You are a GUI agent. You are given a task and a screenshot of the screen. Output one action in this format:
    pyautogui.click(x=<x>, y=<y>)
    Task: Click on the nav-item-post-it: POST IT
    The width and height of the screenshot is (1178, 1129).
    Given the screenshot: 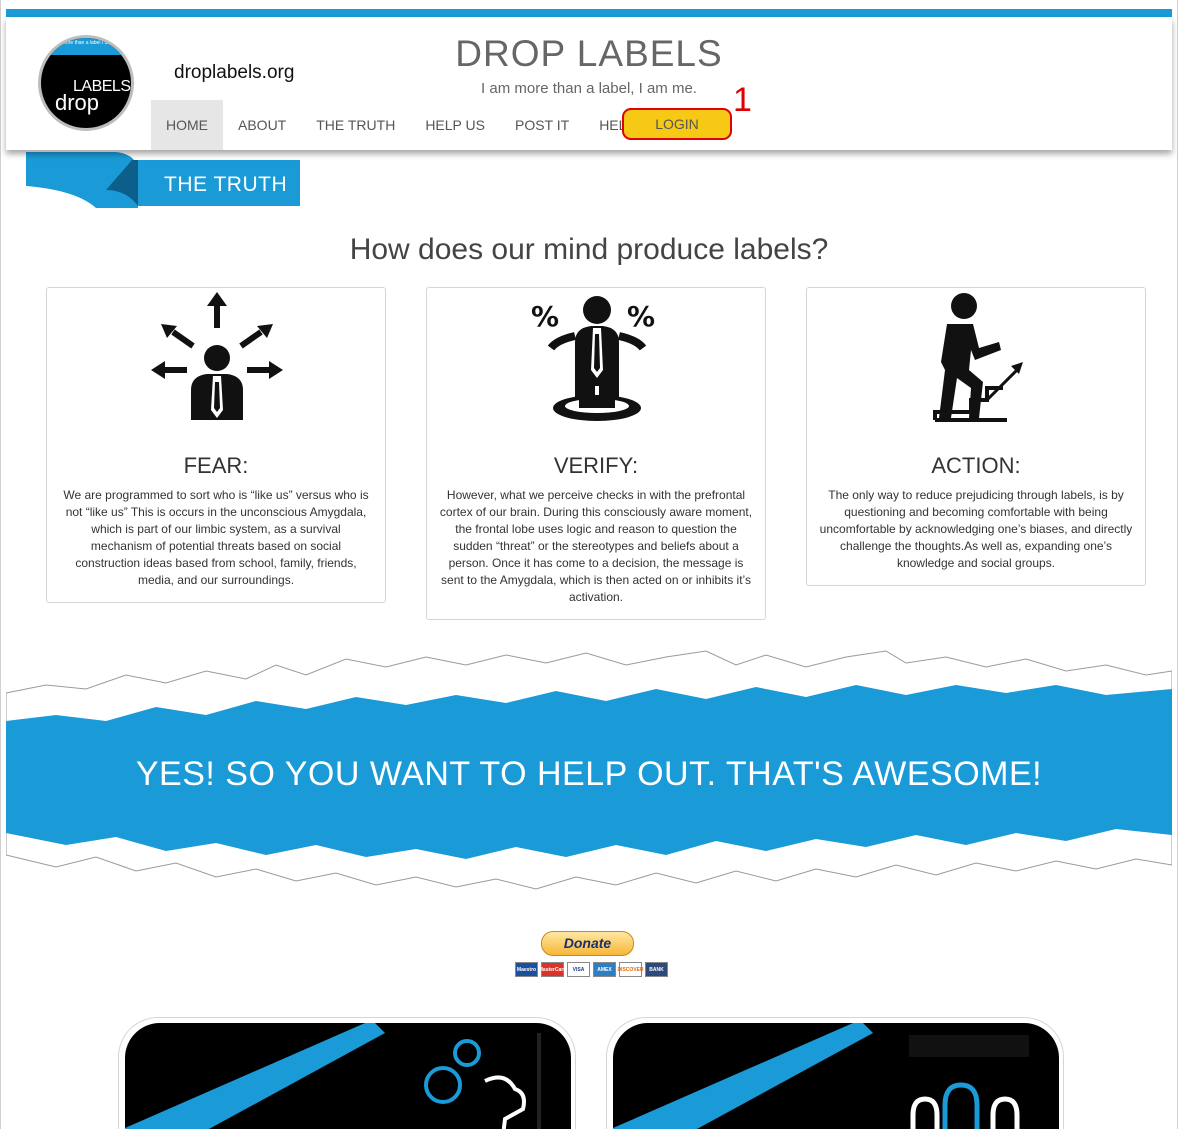 What is the action you would take?
    pyautogui.click(x=542, y=125)
    